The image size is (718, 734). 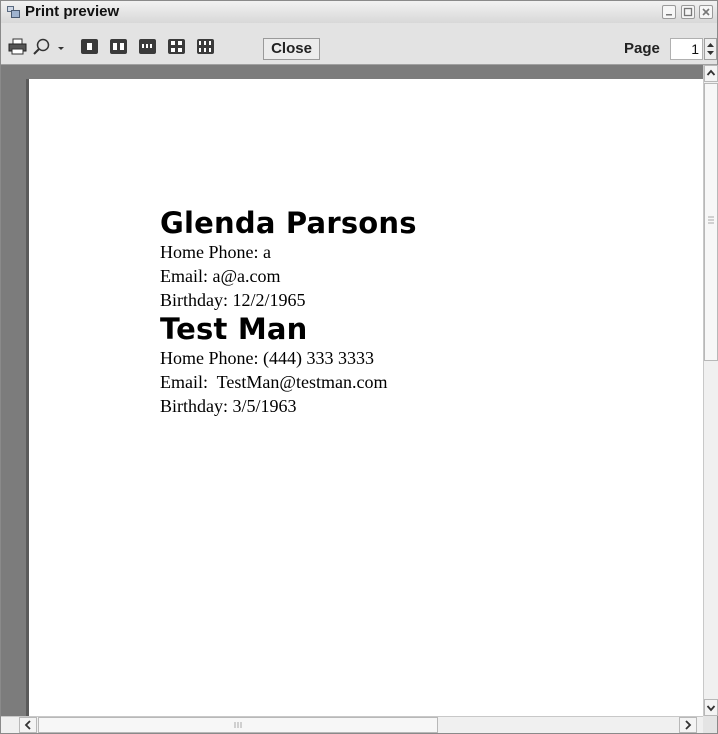 I want to click on contact-email: Email: TestMan@testman.com, so click(x=274, y=382).